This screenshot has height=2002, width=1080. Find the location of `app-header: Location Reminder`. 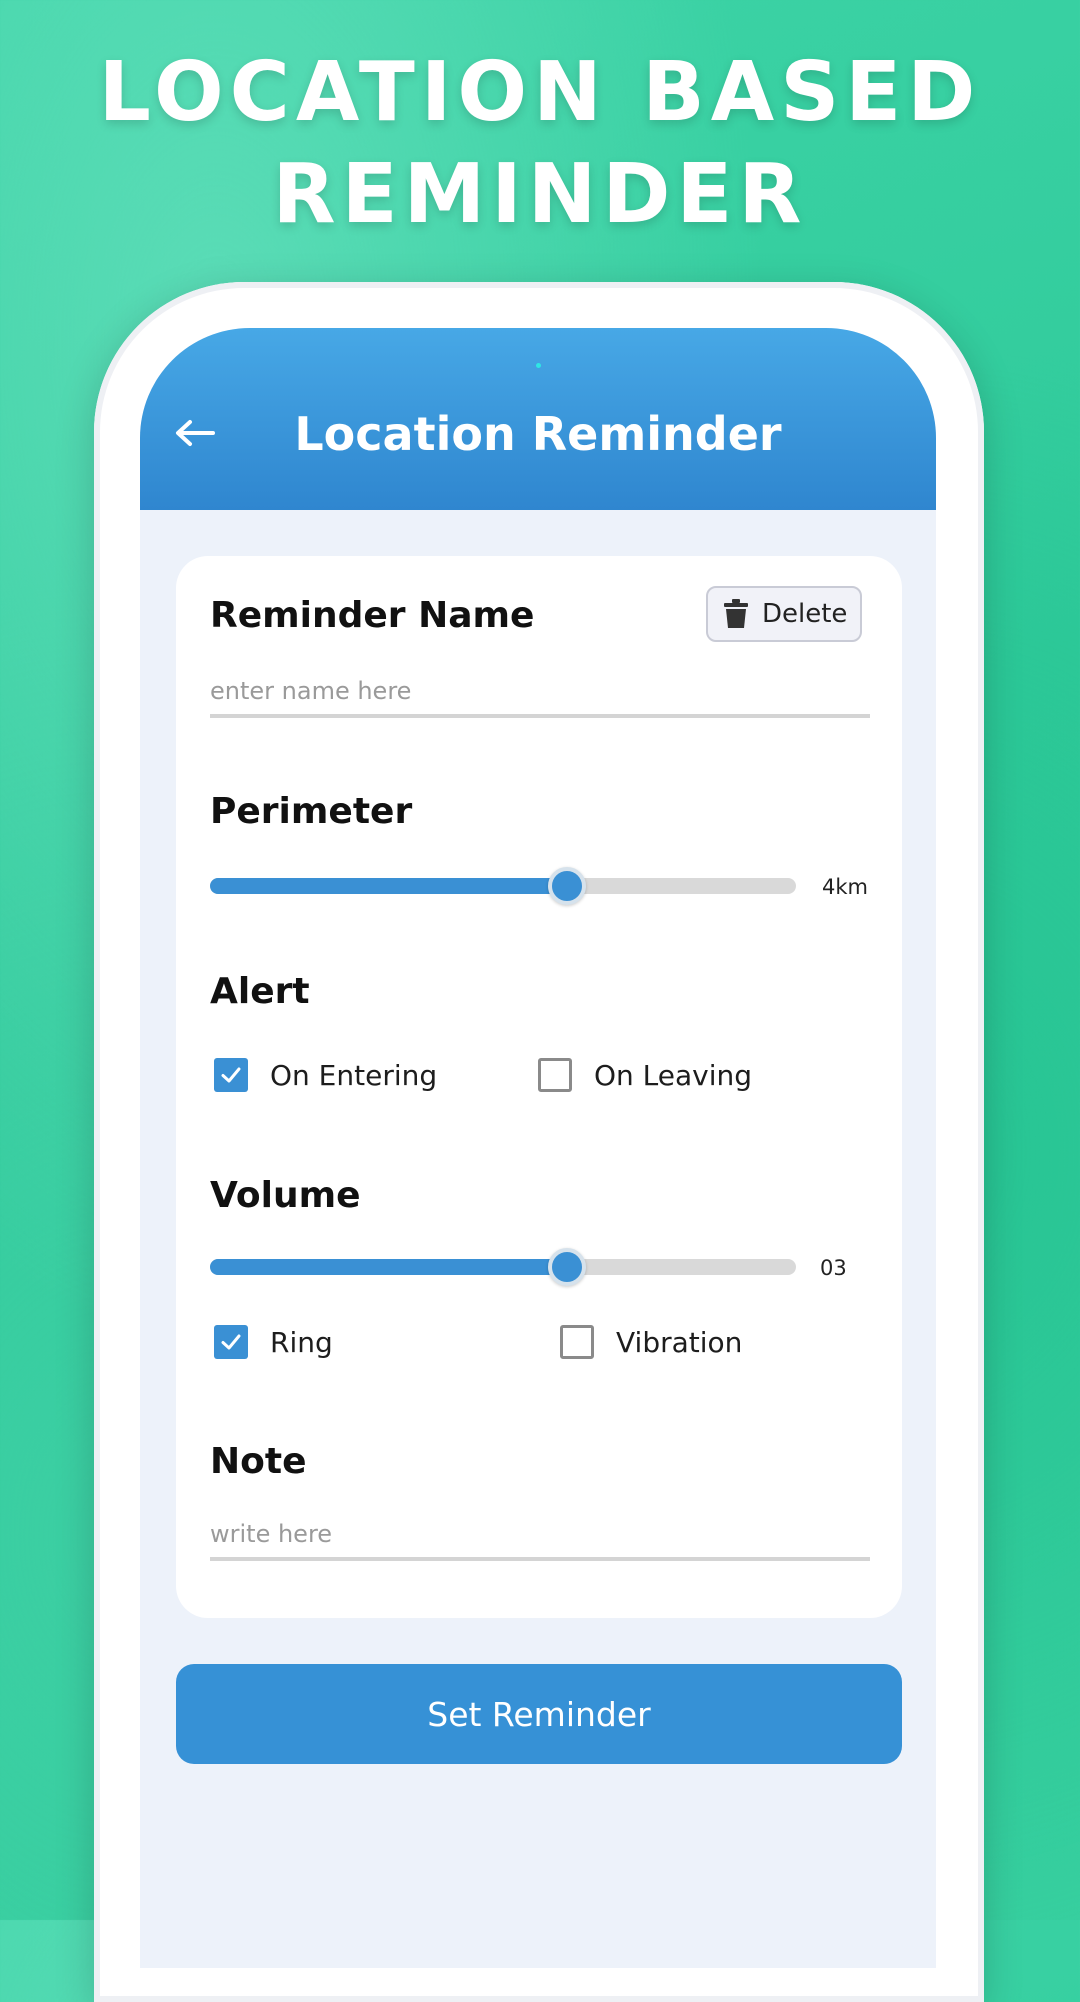

app-header: Location Reminder is located at coordinates (538, 419).